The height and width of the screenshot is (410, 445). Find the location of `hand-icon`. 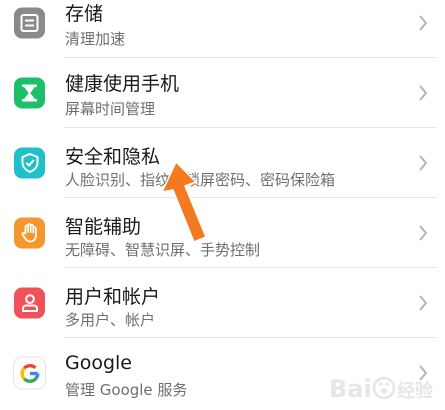

hand-icon is located at coordinates (29, 233).